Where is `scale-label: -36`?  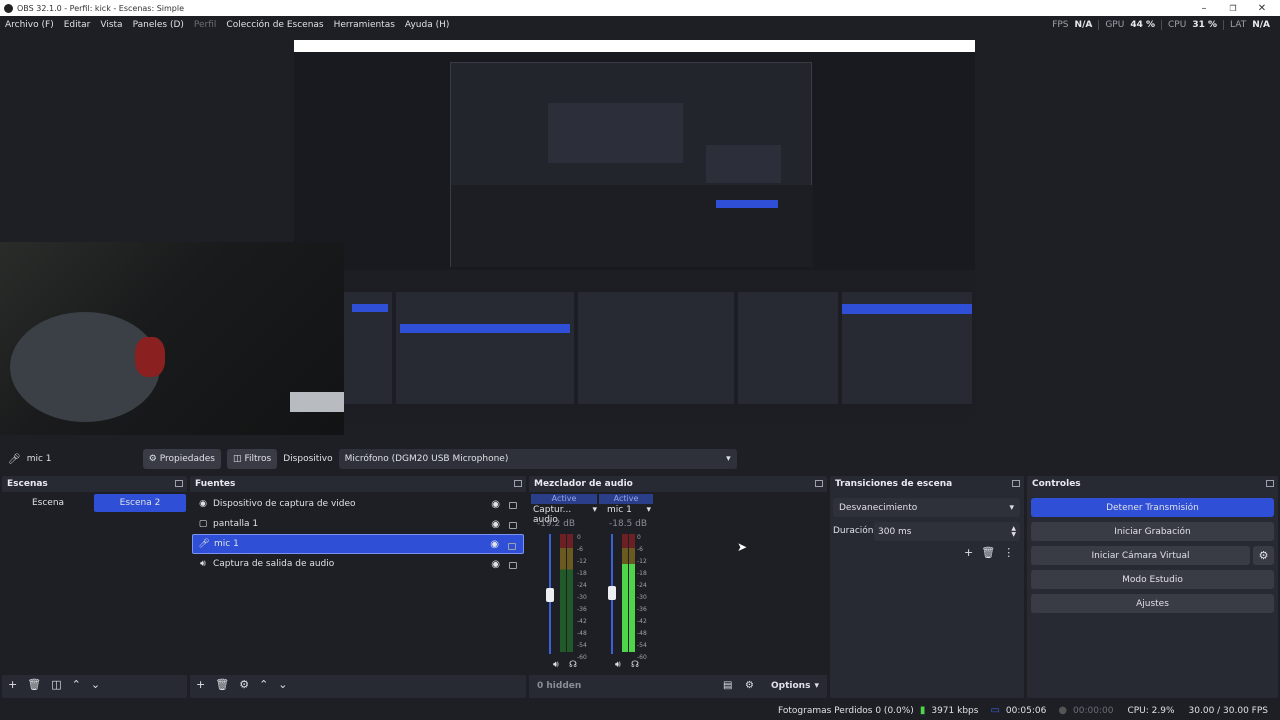
scale-label: -36 is located at coordinates (582, 609).